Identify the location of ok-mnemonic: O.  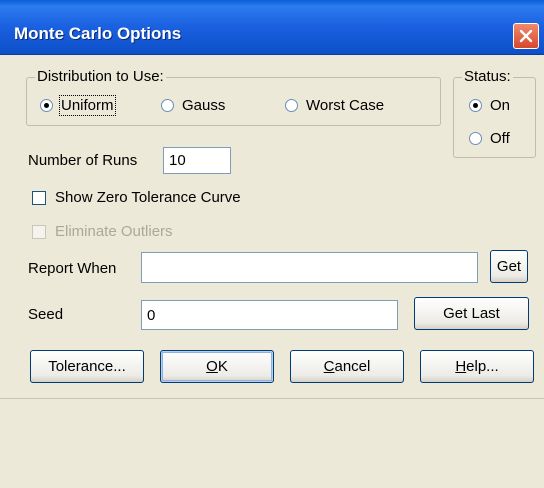
(212, 366).